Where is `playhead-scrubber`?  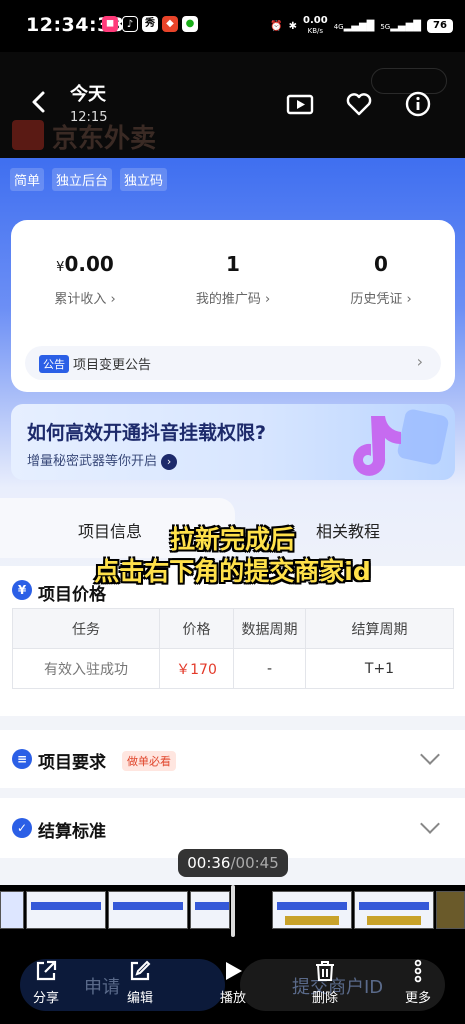
playhead-scrubber is located at coordinates (233, 911).